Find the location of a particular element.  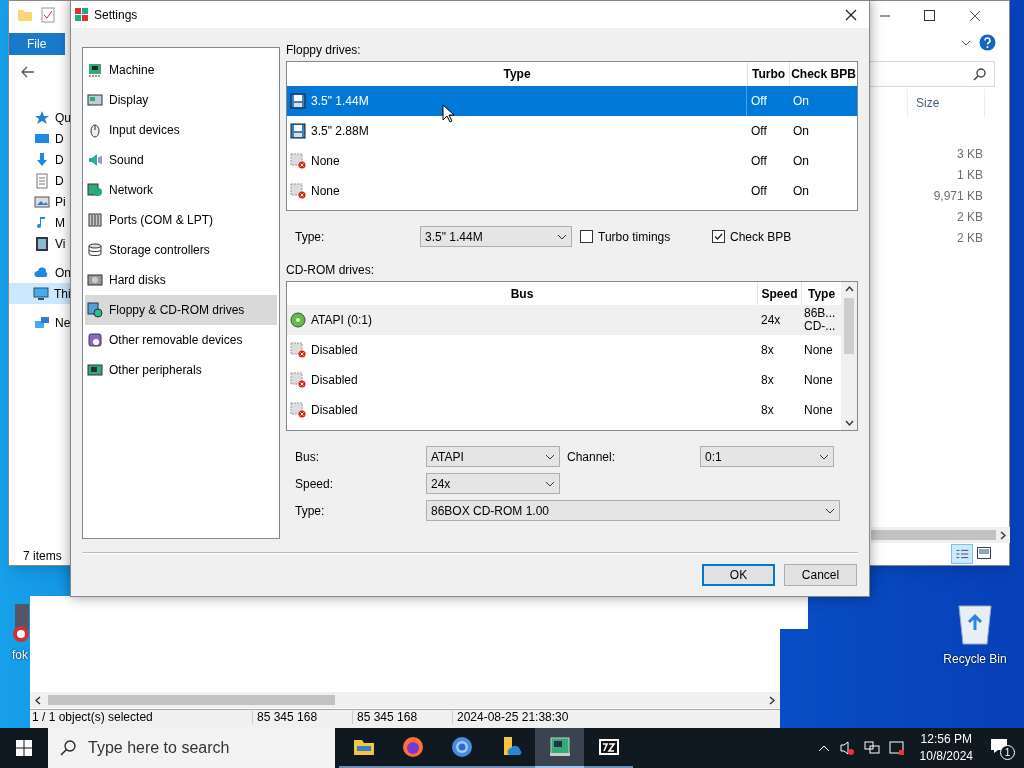

bus-dropdown: ATAPI is located at coordinates (493, 456).